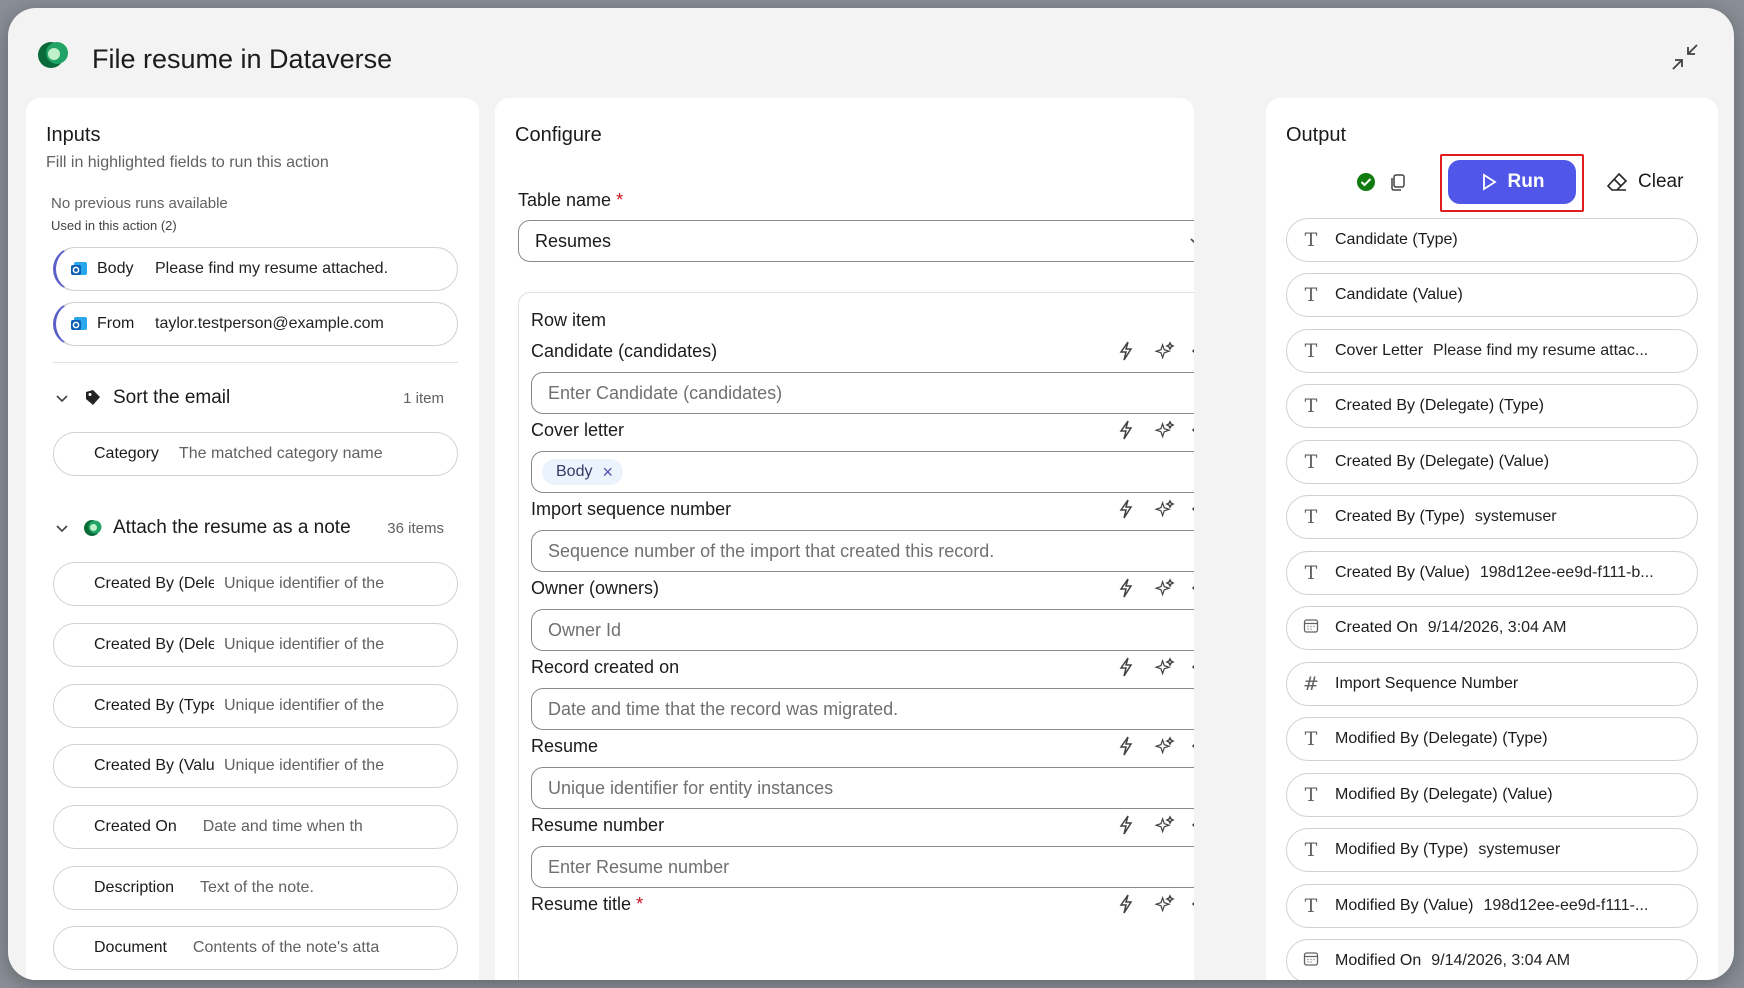 This screenshot has width=1744, height=988. I want to click on copy-icon, so click(1398, 182).